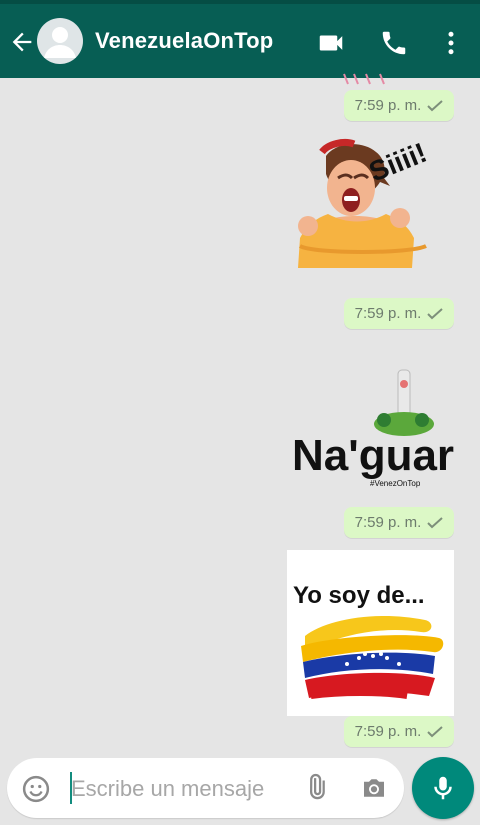 The width and height of the screenshot is (480, 825). Describe the element at coordinates (22, 42) in the screenshot. I see `back-arrow-icon` at that location.